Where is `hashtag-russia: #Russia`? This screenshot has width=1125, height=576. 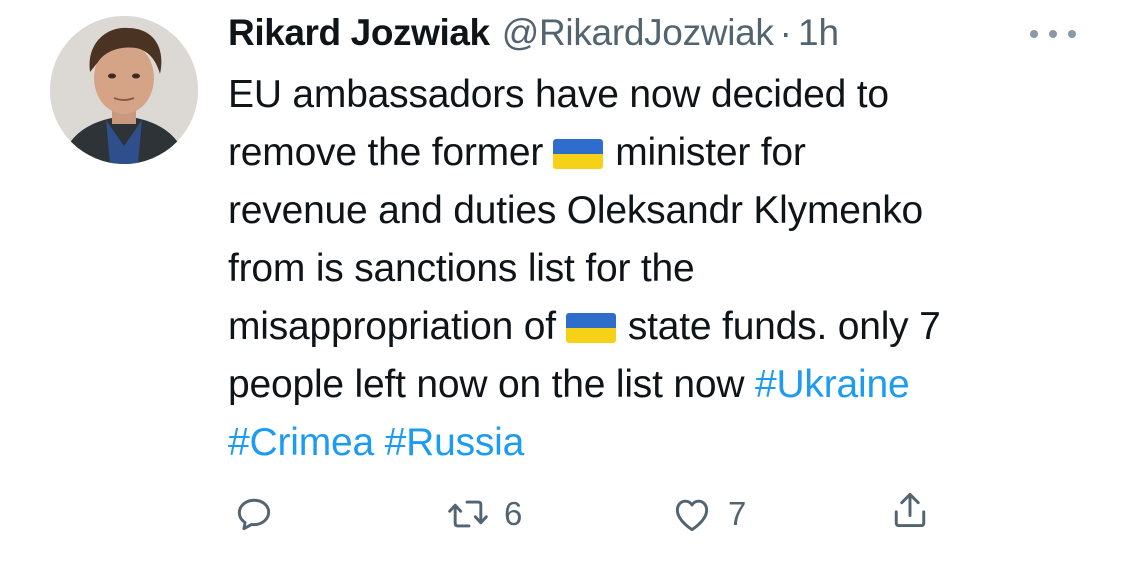
hashtag-russia: #Russia is located at coordinates (455, 442).